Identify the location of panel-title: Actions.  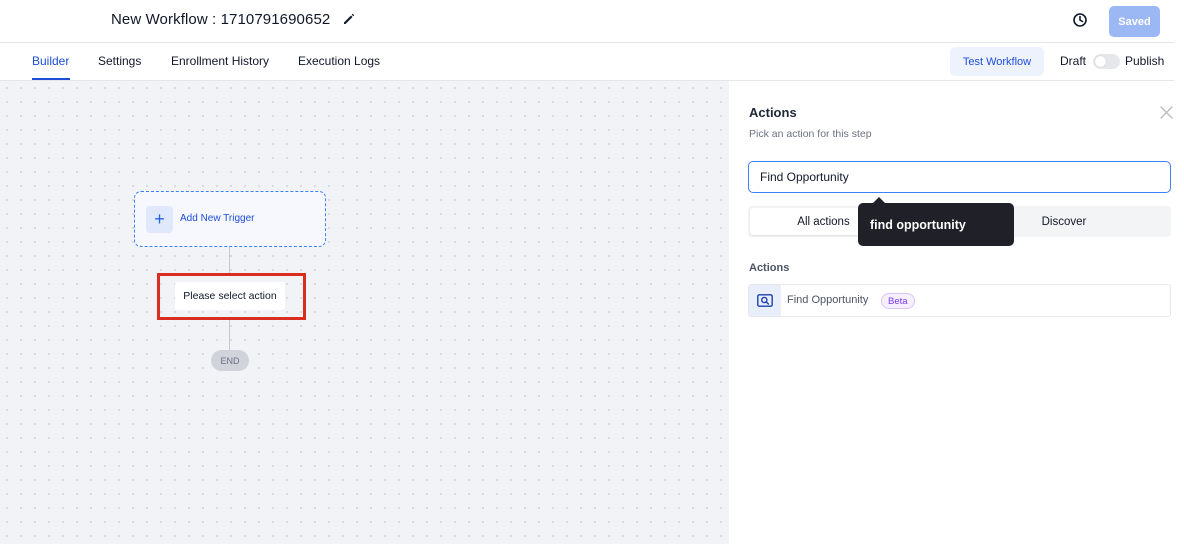
(773, 112).